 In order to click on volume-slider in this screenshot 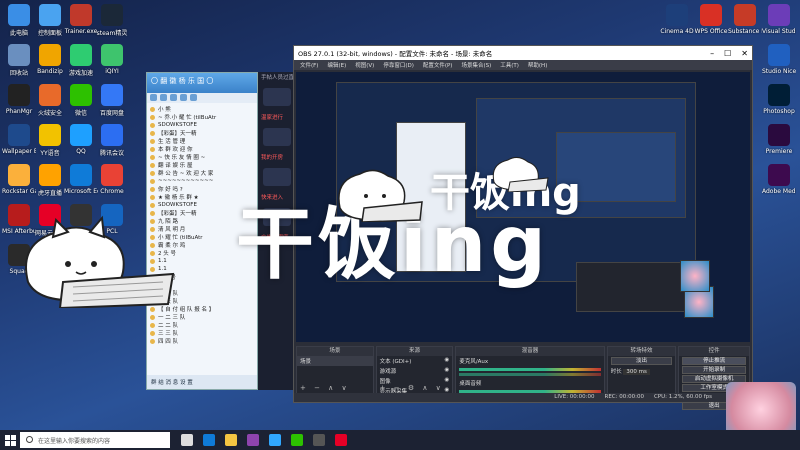, I will do `click(530, 374)`.